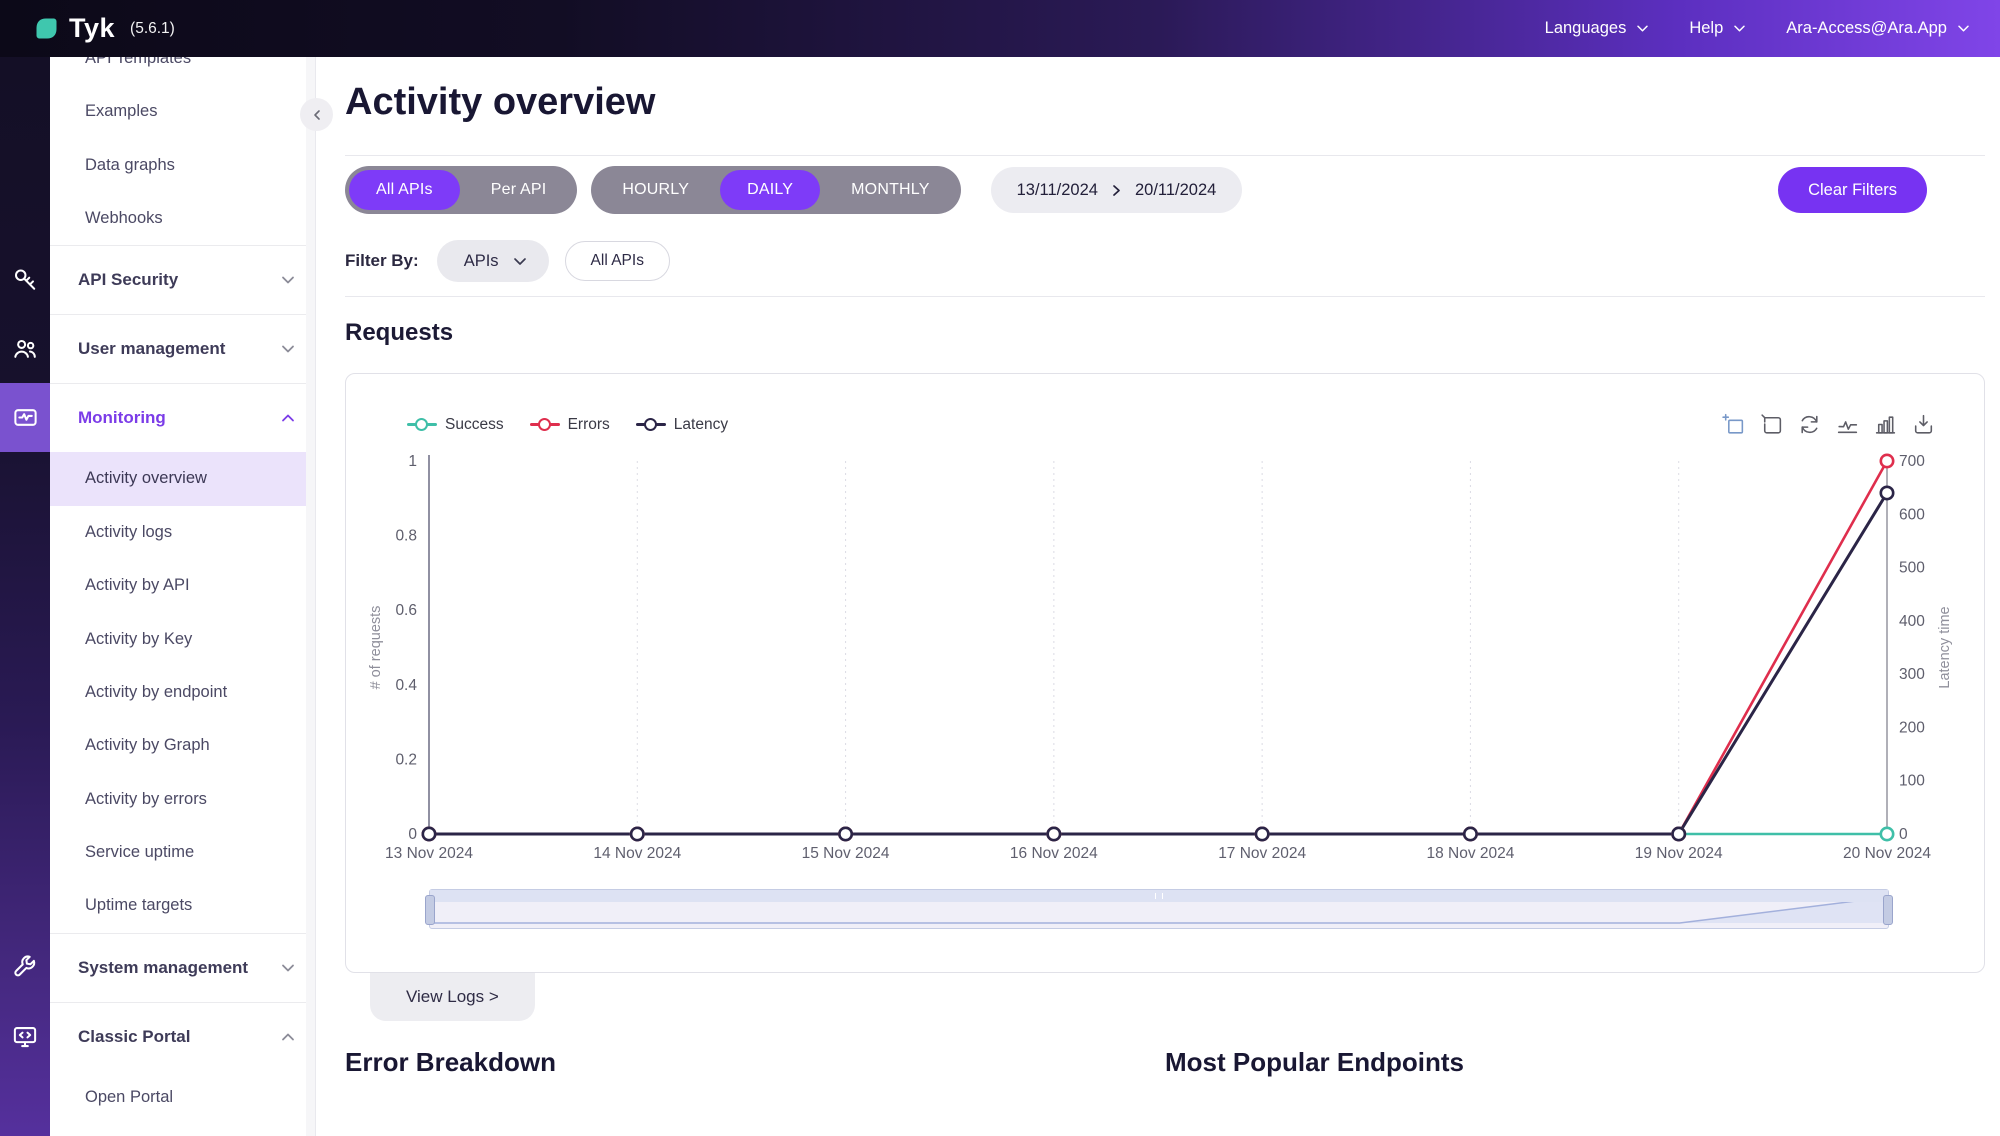 The height and width of the screenshot is (1136, 2000). What do you see at coordinates (1923, 424) in the screenshot?
I see `download-icon` at bounding box center [1923, 424].